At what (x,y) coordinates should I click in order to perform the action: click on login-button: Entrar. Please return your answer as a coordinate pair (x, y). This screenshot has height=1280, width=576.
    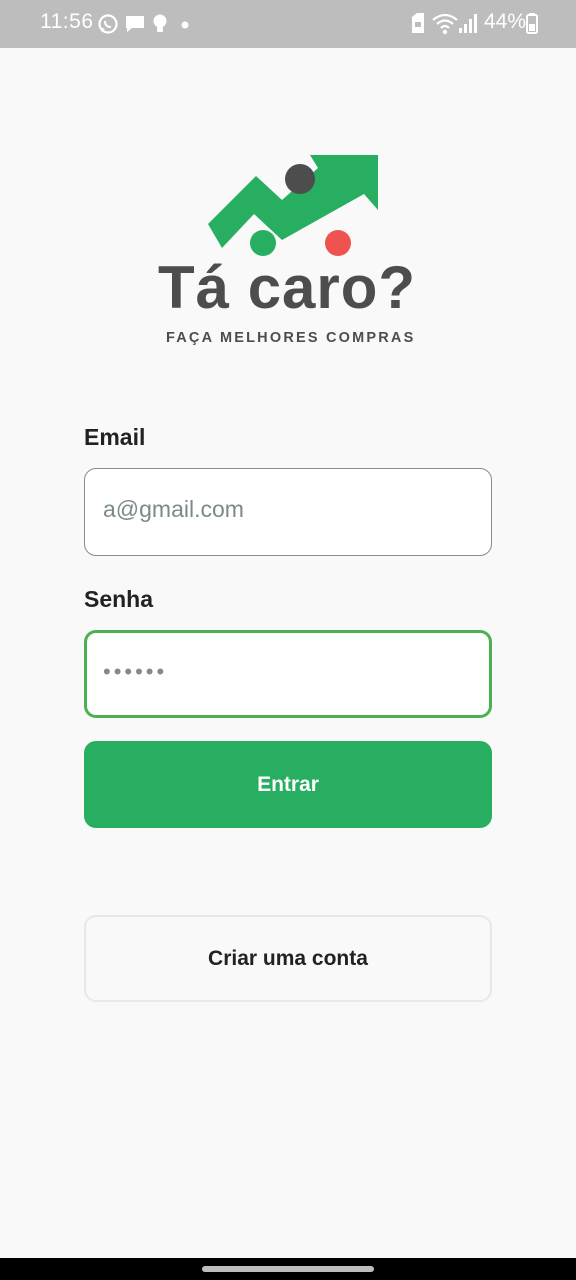
    Looking at the image, I should click on (288, 784).